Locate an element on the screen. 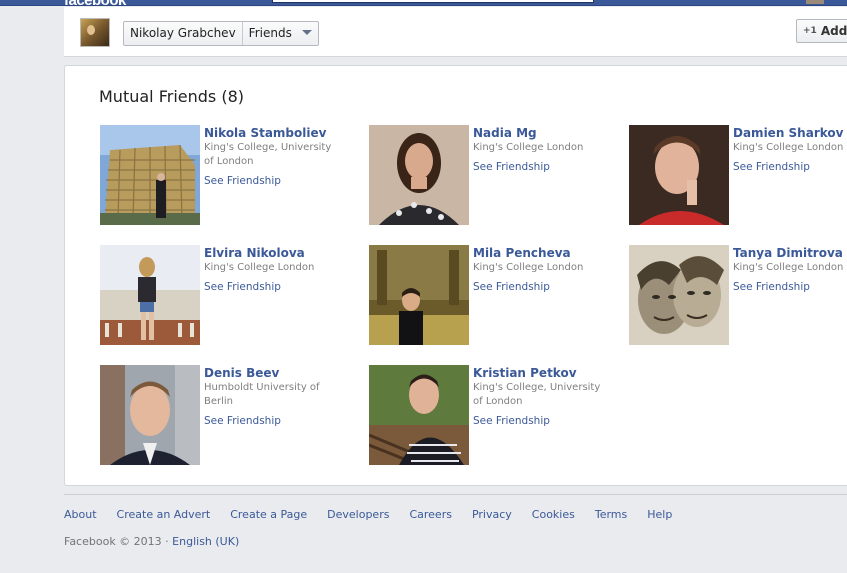 The image size is (847, 573). add-friend-label: Add is located at coordinates (833, 31).